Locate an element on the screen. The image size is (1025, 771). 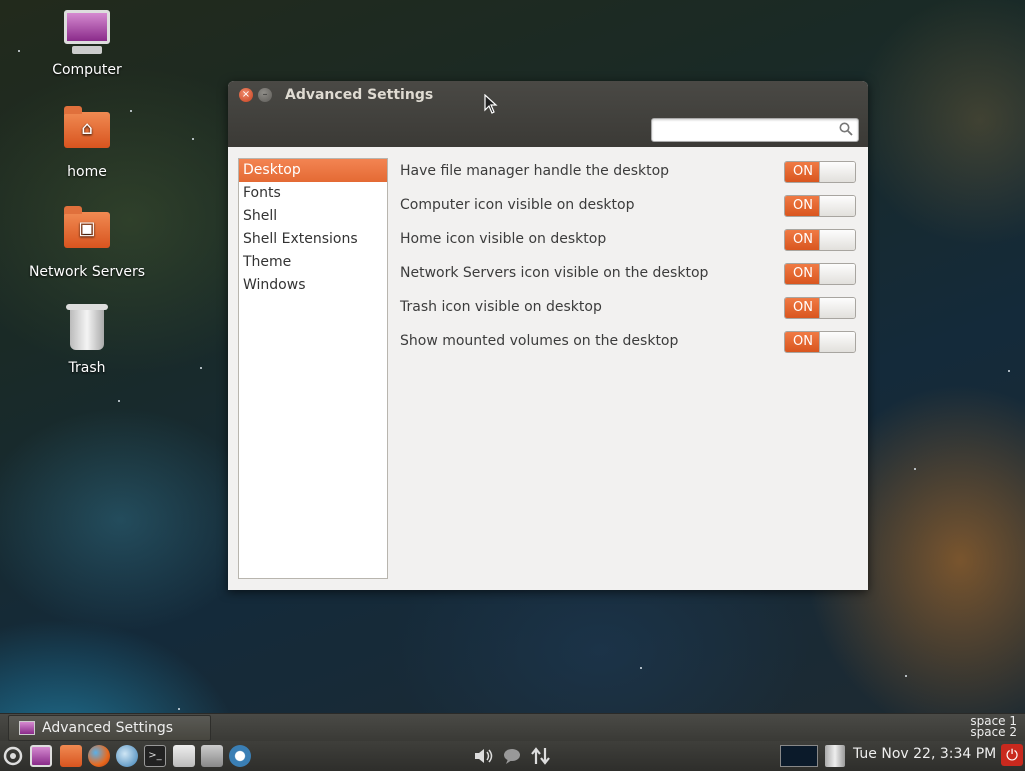
window-title: Advanced Settings is located at coordinates (359, 95).